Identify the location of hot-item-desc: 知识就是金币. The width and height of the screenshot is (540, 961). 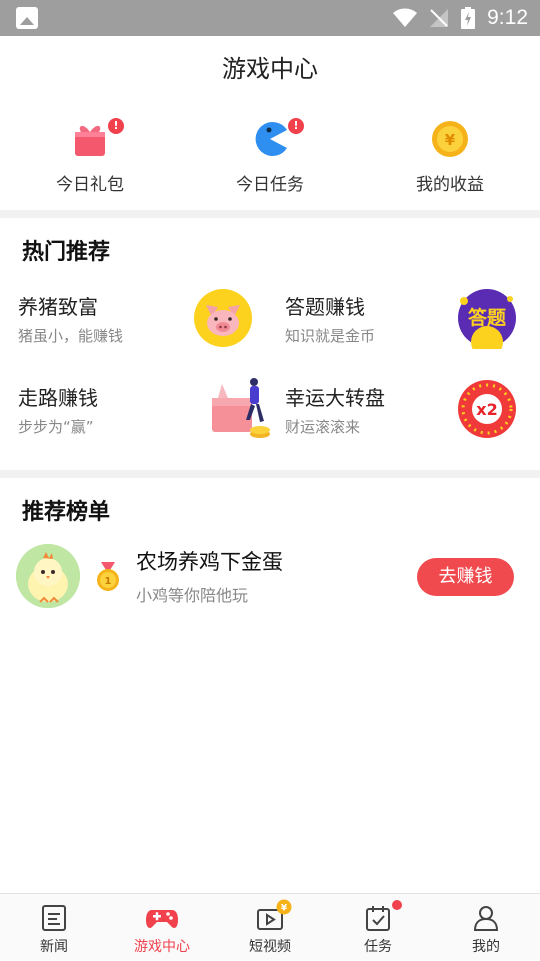
(330, 336).